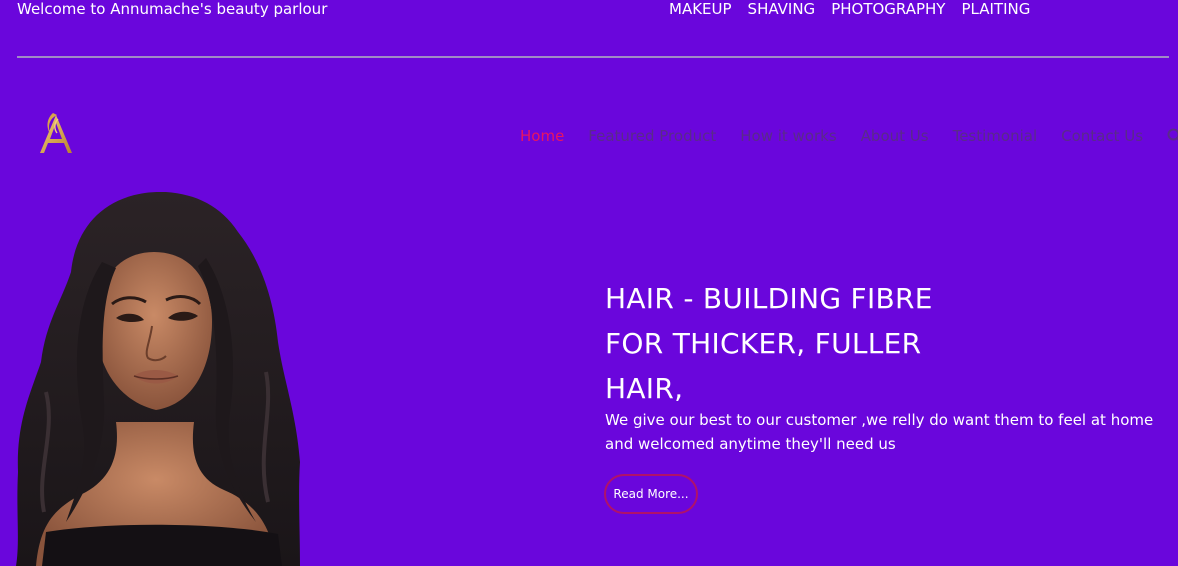 This screenshot has width=1178, height=566. What do you see at coordinates (782, 9) in the screenshot?
I see `top-link-shaving: SHAVING` at bounding box center [782, 9].